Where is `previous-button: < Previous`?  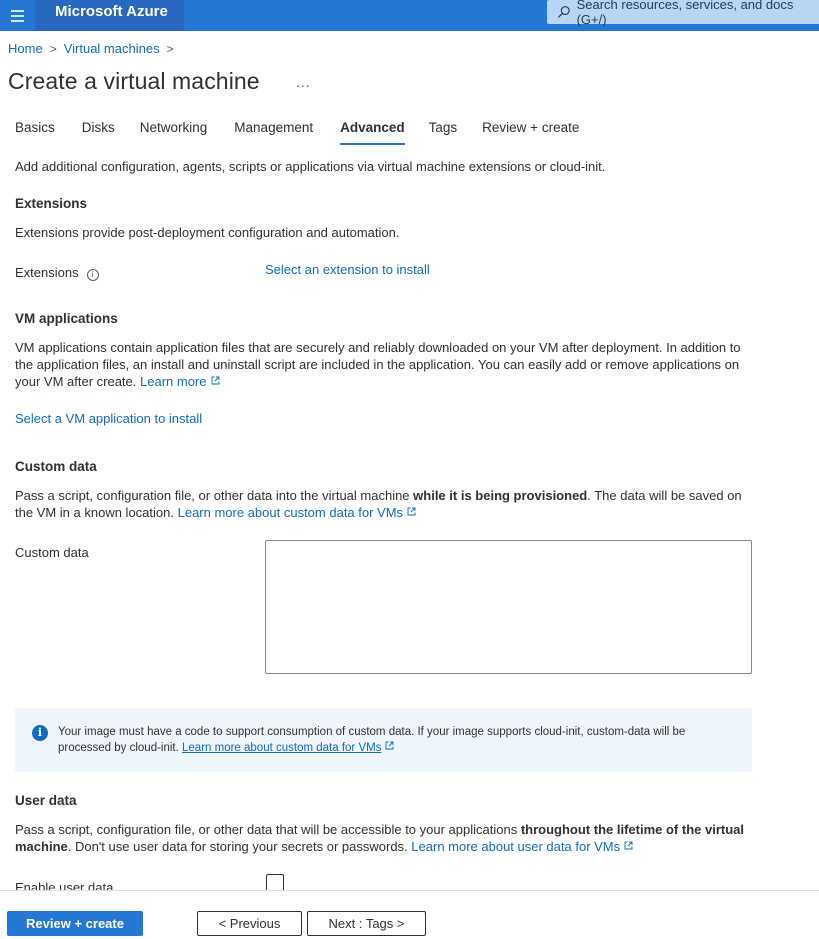 previous-button: < Previous is located at coordinates (249, 923).